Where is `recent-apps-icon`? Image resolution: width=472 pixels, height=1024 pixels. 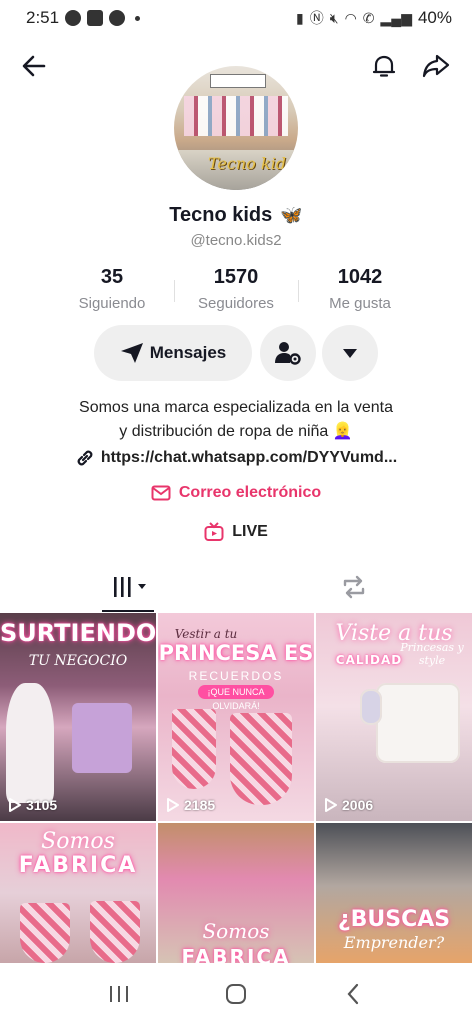 recent-apps-icon is located at coordinates (118, 994).